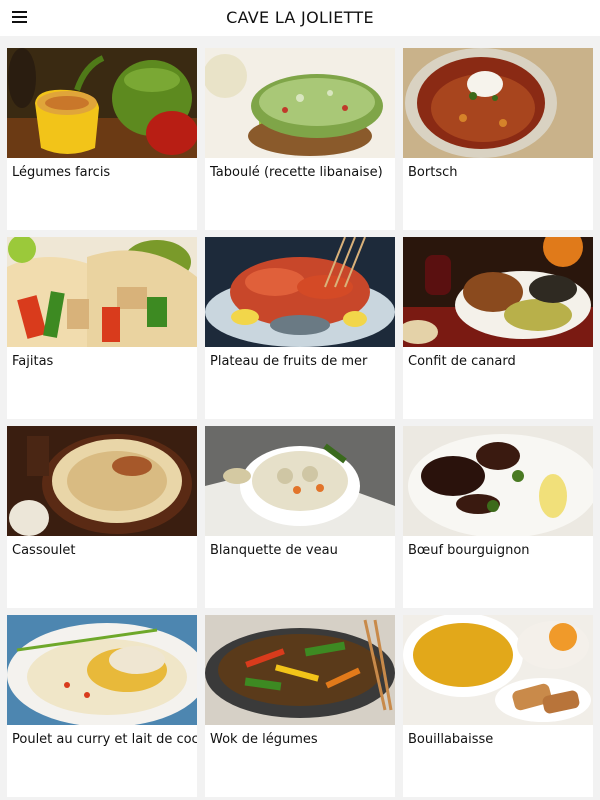 This screenshot has width=600, height=800. What do you see at coordinates (33, 361) in the screenshot?
I see `recipe-title: Fajitas` at bounding box center [33, 361].